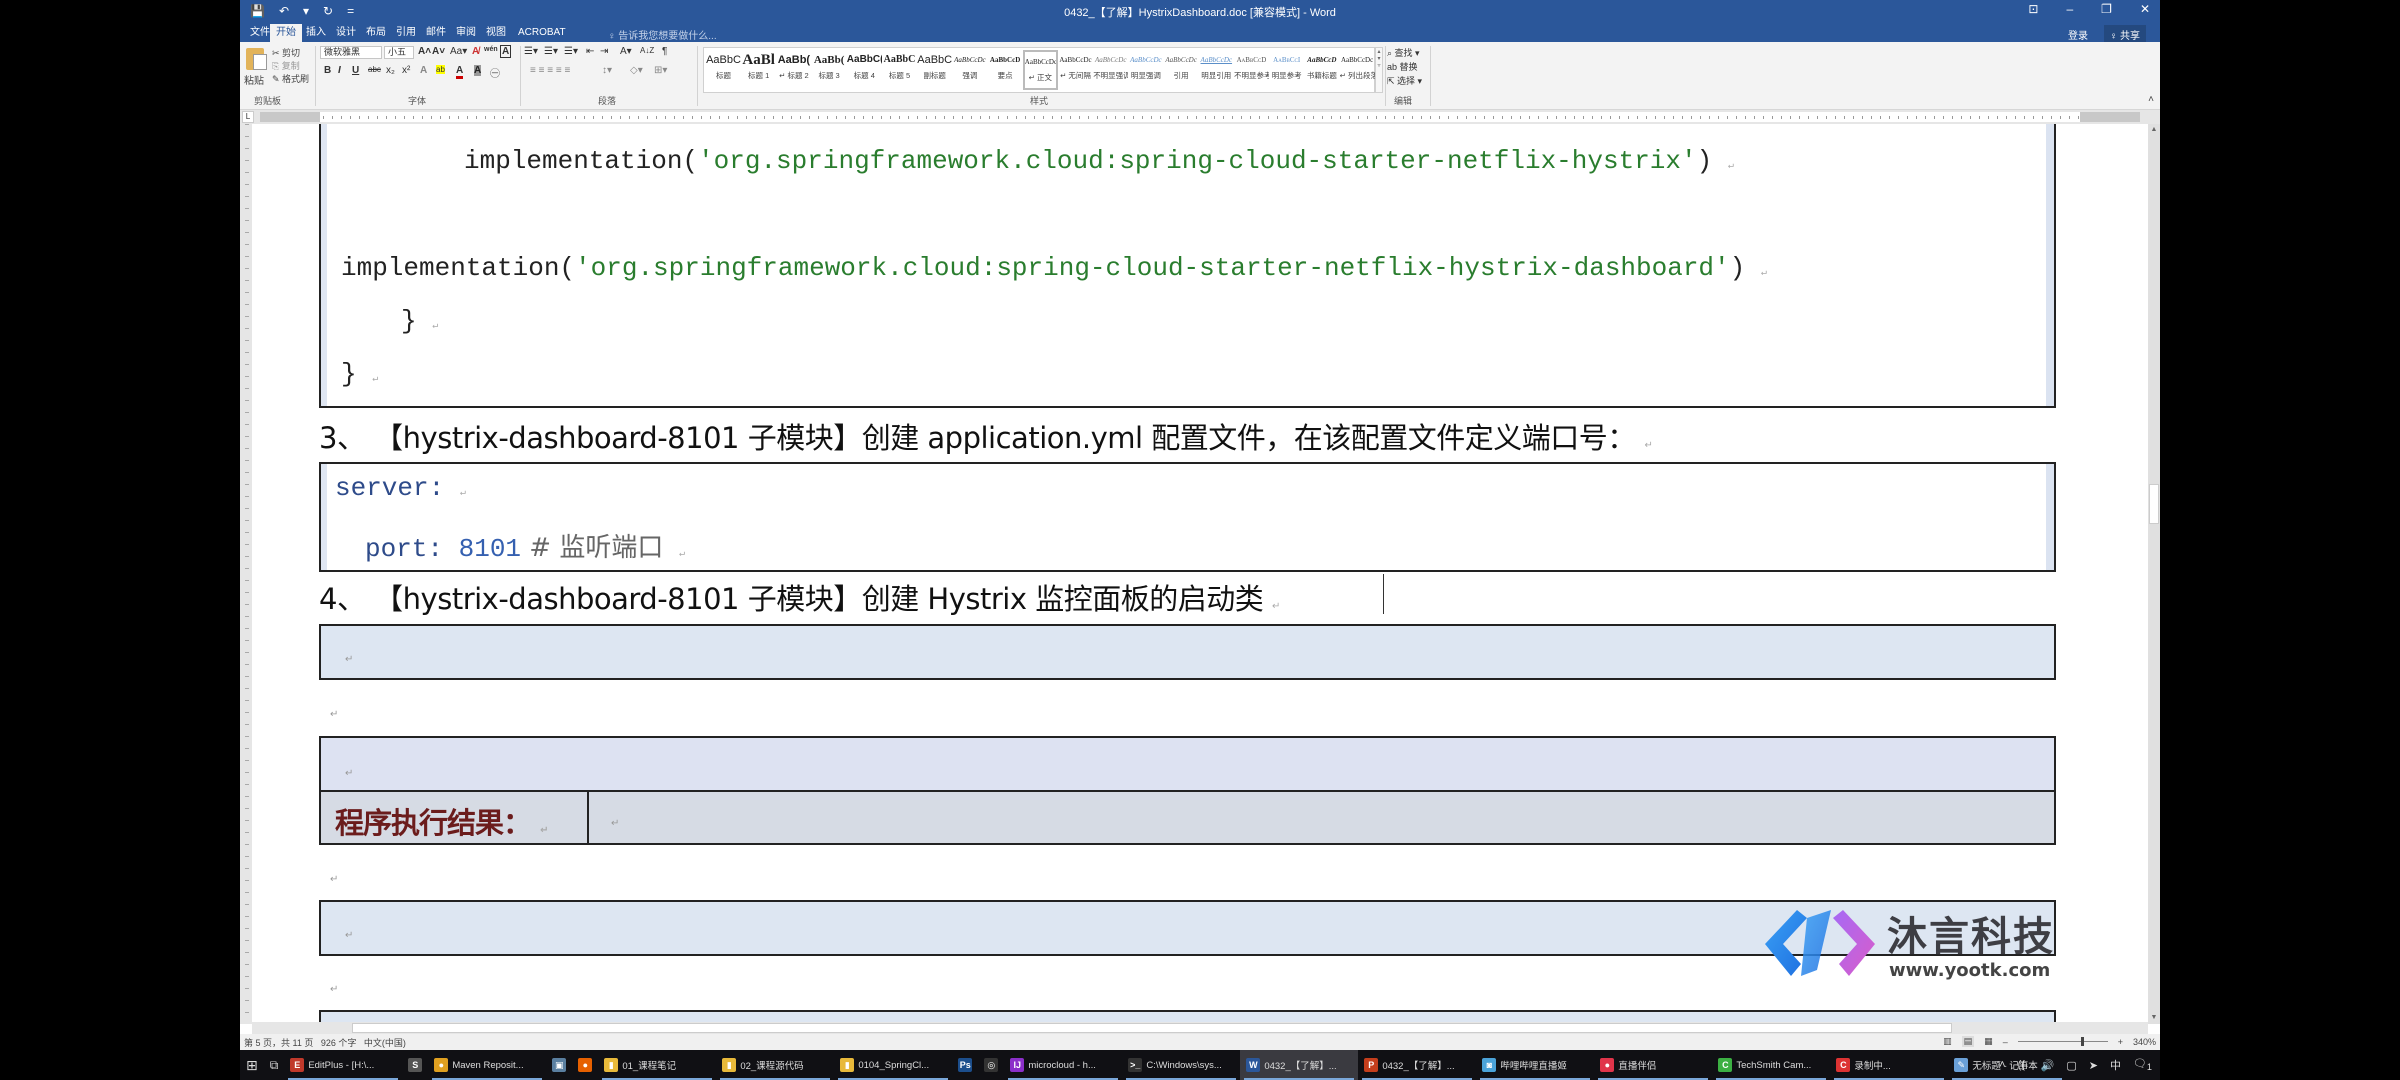 This screenshot has height=1080, width=2400. What do you see at coordinates (478, 70) in the screenshot?
I see `character-shading-button: A` at bounding box center [478, 70].